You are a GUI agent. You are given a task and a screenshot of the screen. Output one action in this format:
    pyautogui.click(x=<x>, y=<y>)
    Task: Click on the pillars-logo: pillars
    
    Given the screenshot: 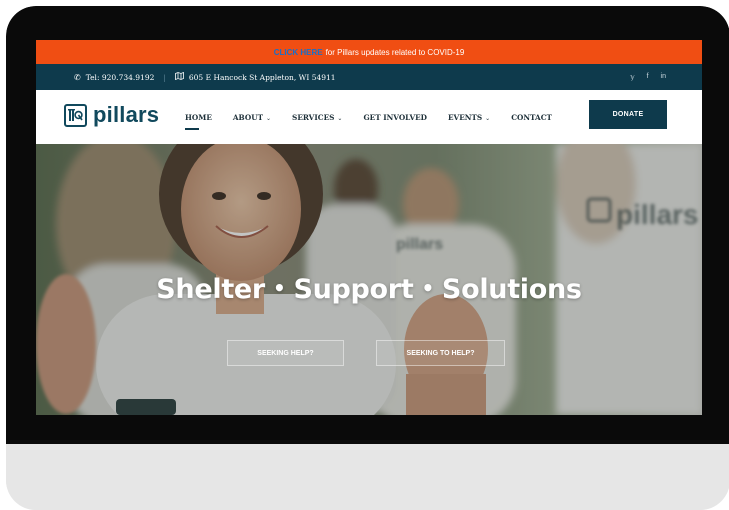 What is the action you would take?
    pyautogui.click(x=111, y=115)
    